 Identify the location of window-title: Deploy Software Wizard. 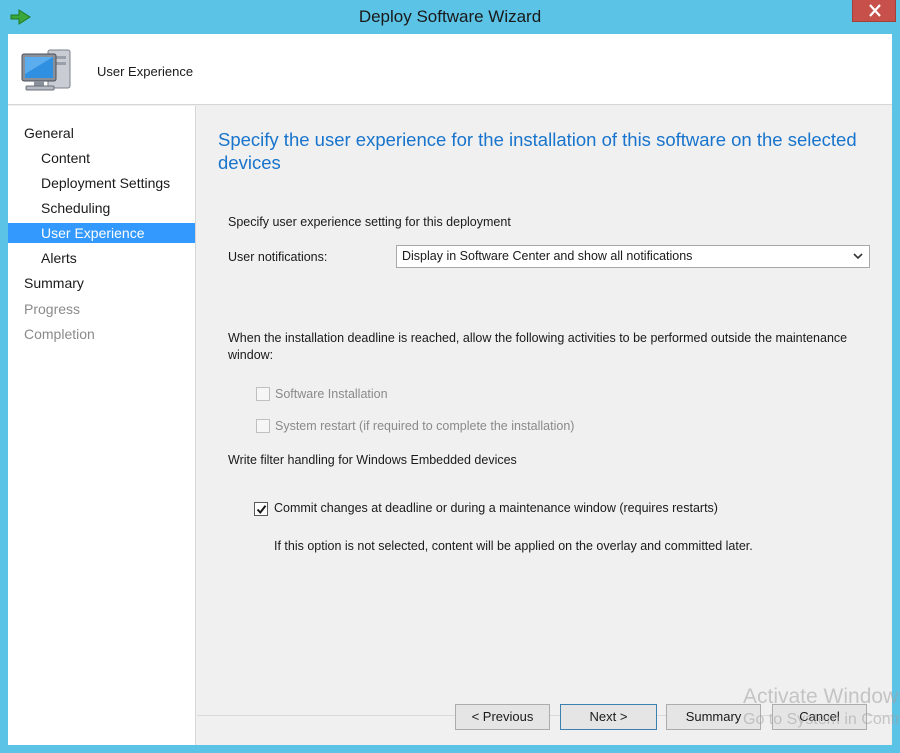
(450, 16).